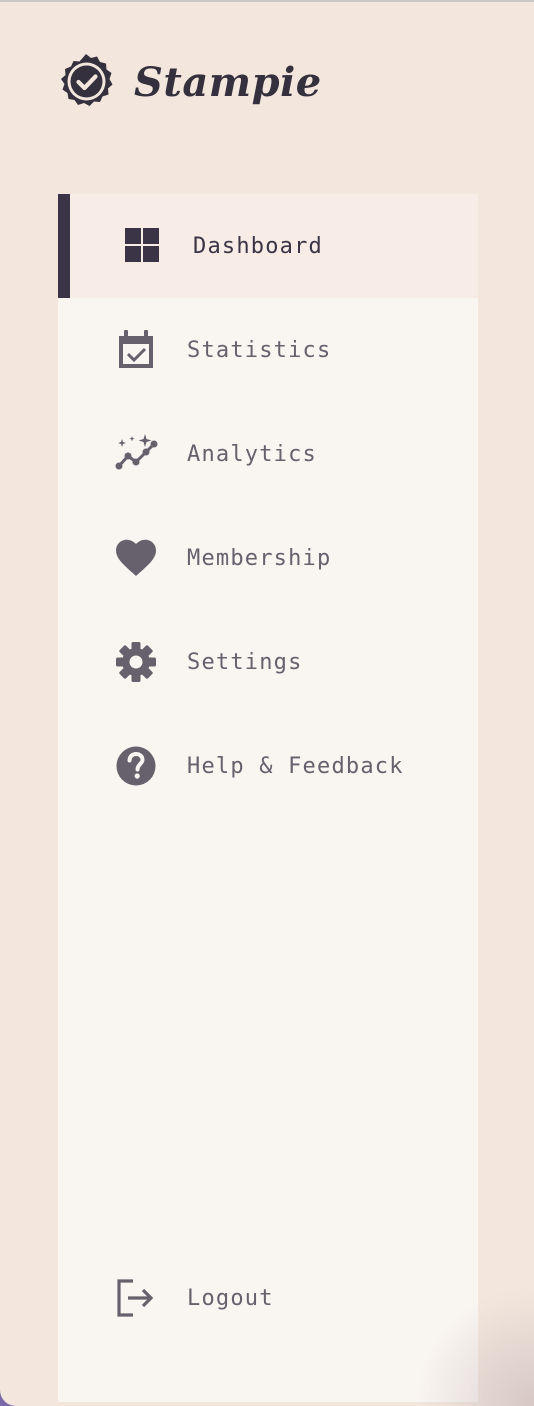 Image resolution: width=534 pixels, height=1406 pixels. Describe the element at coordinates (142, 246) in the screenshot. I see `dashboard-grid-icon` at that location.